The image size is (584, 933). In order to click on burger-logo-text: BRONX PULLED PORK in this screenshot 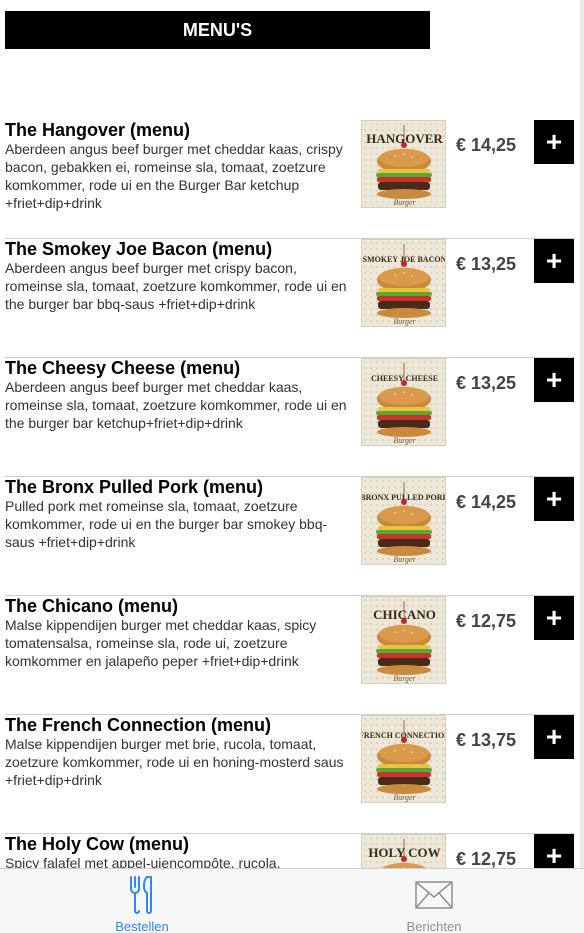, I will do `click(404, 497)`.